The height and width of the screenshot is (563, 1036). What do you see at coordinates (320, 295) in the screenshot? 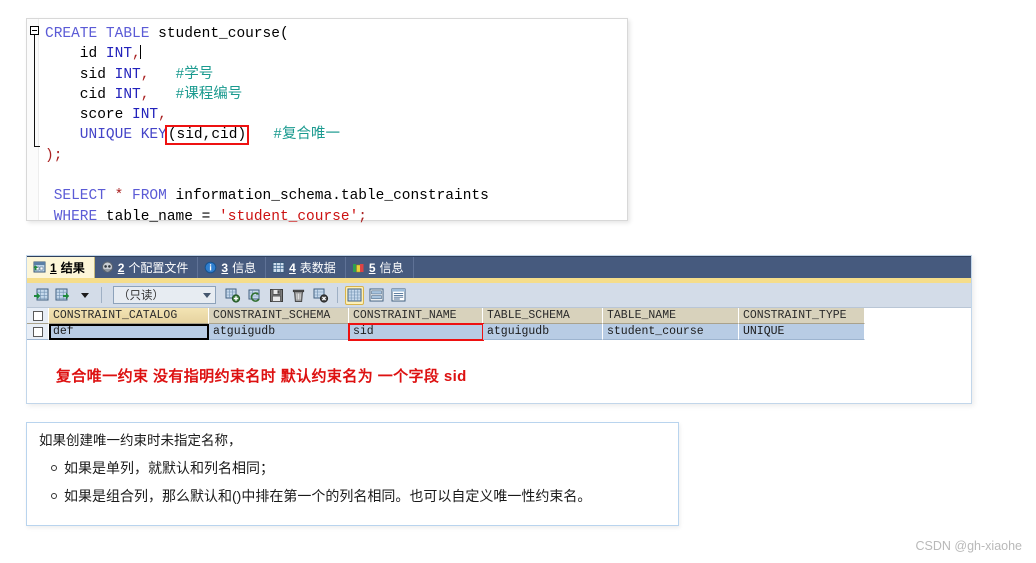
I see `cancel-record-icon` at bounding box center [320, 295].